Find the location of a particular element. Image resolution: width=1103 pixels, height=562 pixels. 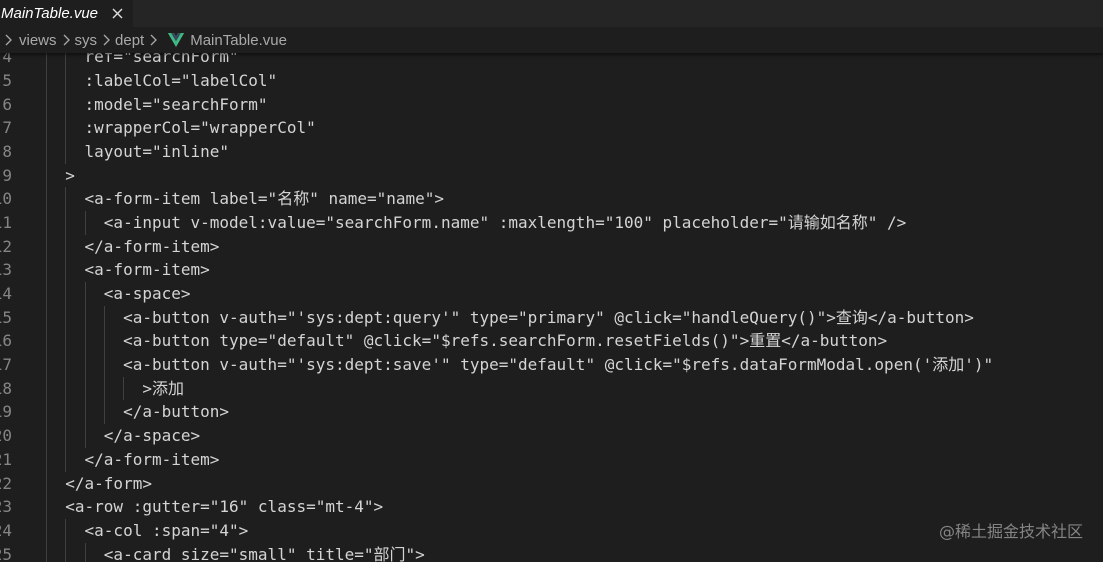

code-line: 25 <a-card size="small" title="部门"> is located at coordinates (551, 552).